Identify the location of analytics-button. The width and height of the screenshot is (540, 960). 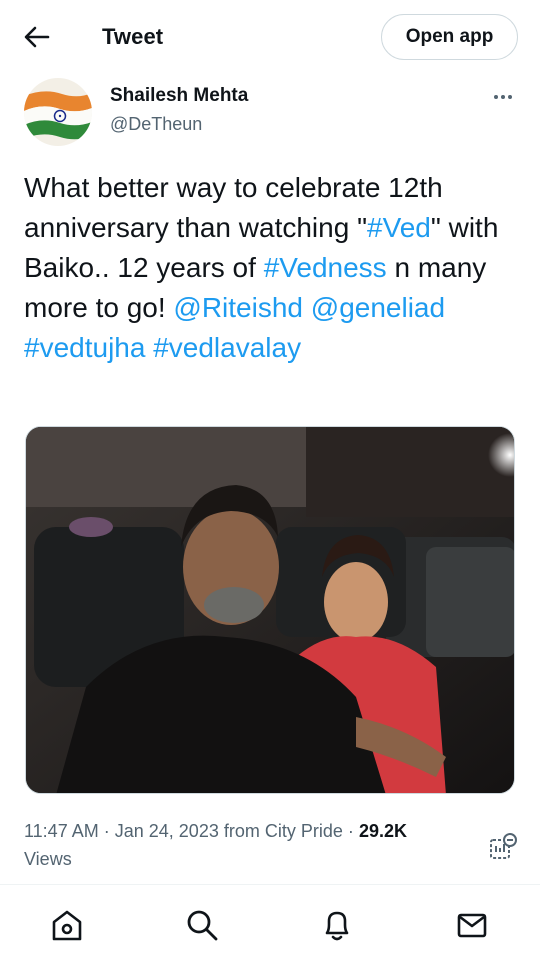
(503, 847).